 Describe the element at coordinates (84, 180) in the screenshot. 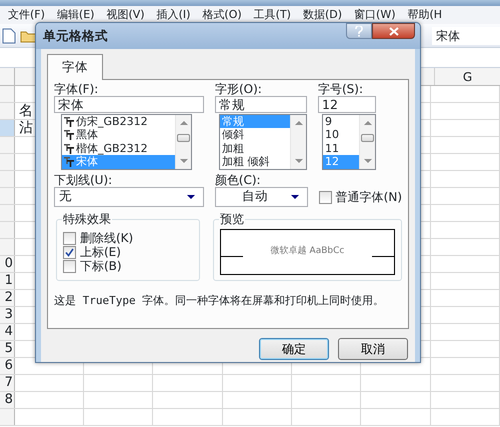

I see `field-label: 下划线(U):` at that location.